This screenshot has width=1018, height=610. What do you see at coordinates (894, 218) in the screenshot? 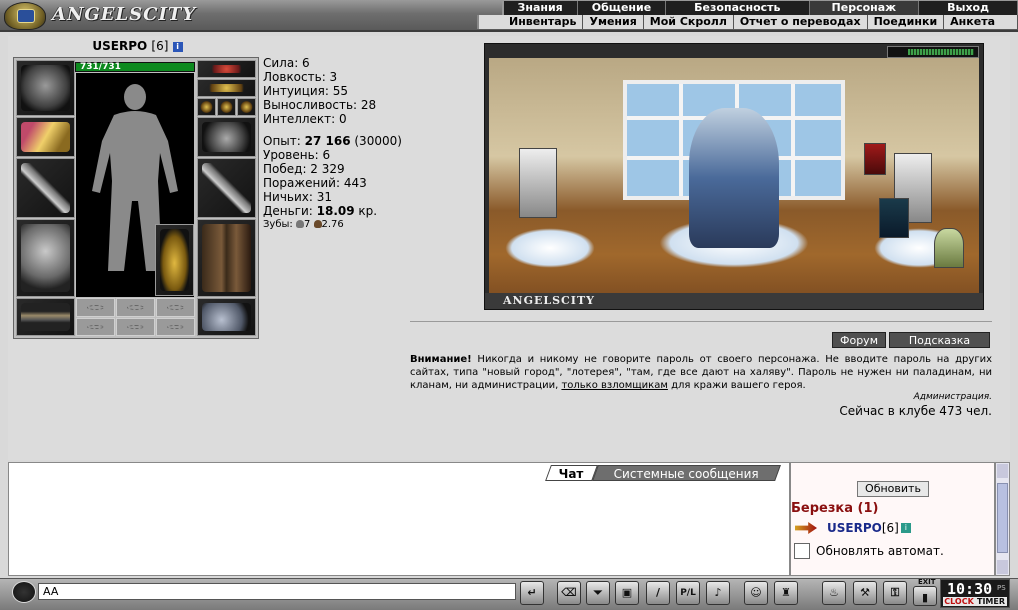
I see `dark-book` at bounding box center [894, 218].